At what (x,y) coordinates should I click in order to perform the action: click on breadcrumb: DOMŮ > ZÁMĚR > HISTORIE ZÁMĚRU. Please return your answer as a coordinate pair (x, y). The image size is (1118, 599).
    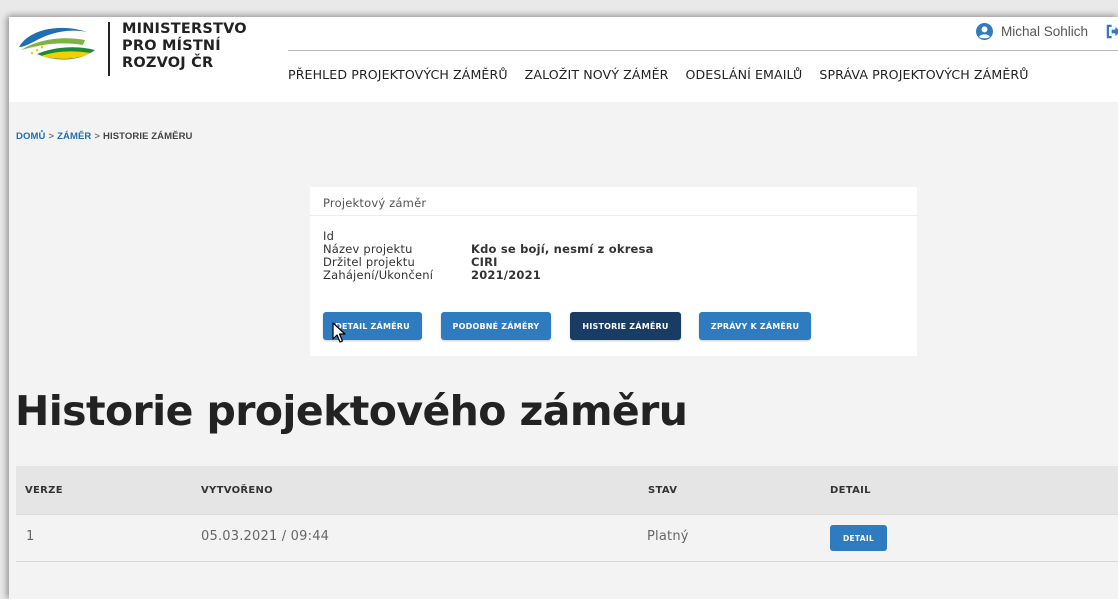
    Looking at the image, I should click on (104, 136).